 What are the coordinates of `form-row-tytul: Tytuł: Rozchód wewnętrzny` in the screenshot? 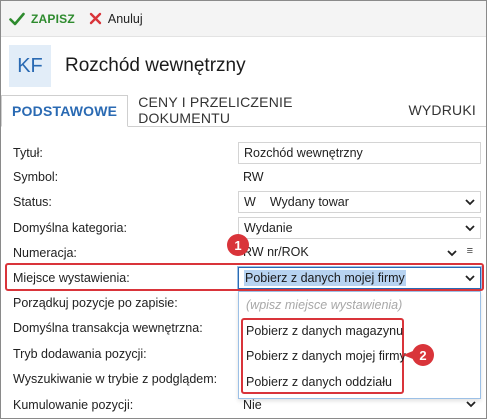 It's located at (243, 152).